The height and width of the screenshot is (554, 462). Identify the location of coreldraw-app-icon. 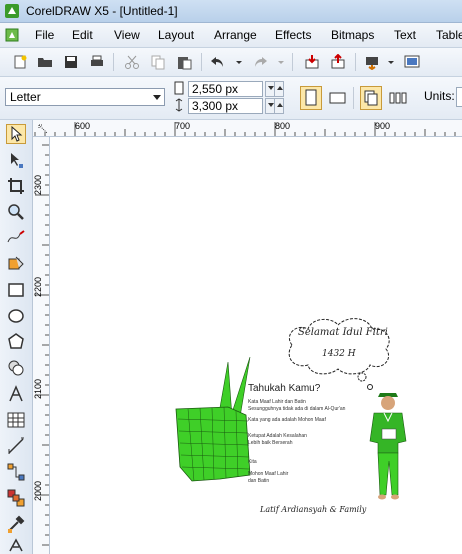
(12, 11).